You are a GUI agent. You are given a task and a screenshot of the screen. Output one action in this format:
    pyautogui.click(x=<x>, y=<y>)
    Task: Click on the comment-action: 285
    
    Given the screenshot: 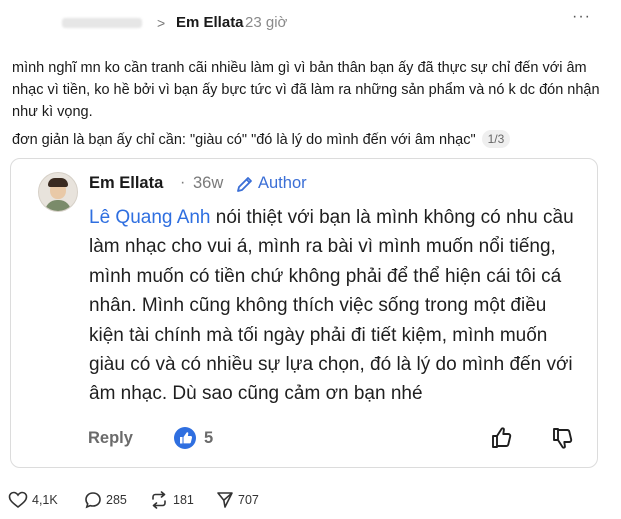 What is the action you would take?
    pyautogui.click(x=105, y=500)
    